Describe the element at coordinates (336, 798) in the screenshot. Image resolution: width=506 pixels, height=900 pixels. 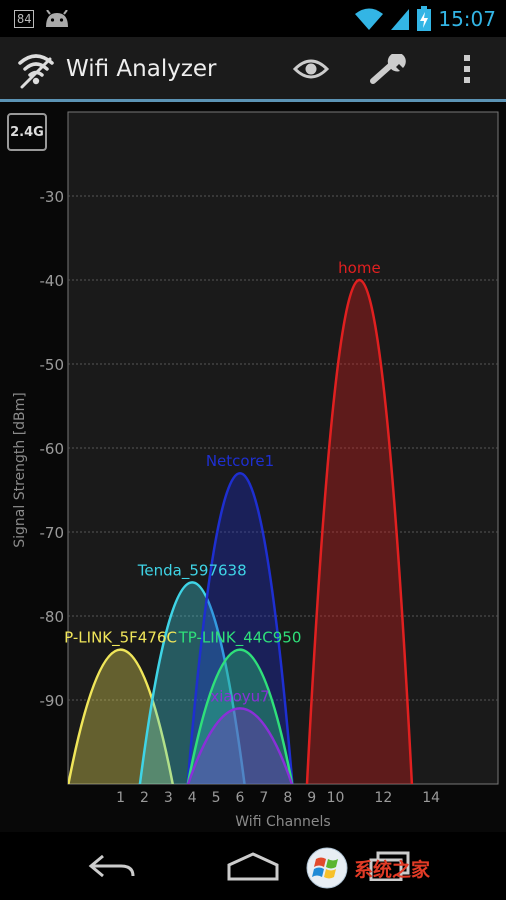
I see `x-tick-label: 10` at that location.